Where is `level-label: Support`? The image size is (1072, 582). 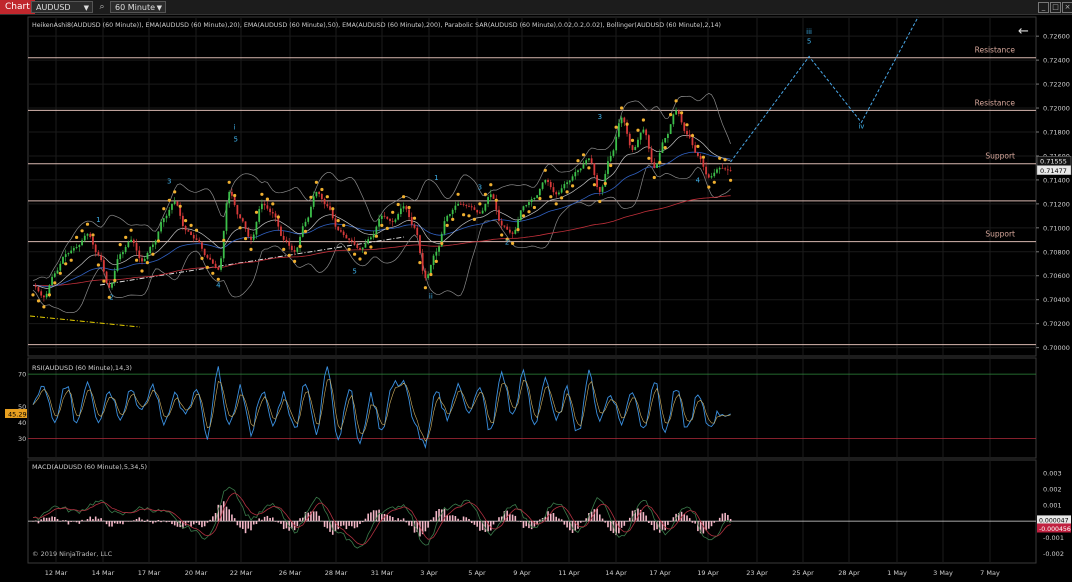
level-label: Support is located at coordinates (1000, 234).